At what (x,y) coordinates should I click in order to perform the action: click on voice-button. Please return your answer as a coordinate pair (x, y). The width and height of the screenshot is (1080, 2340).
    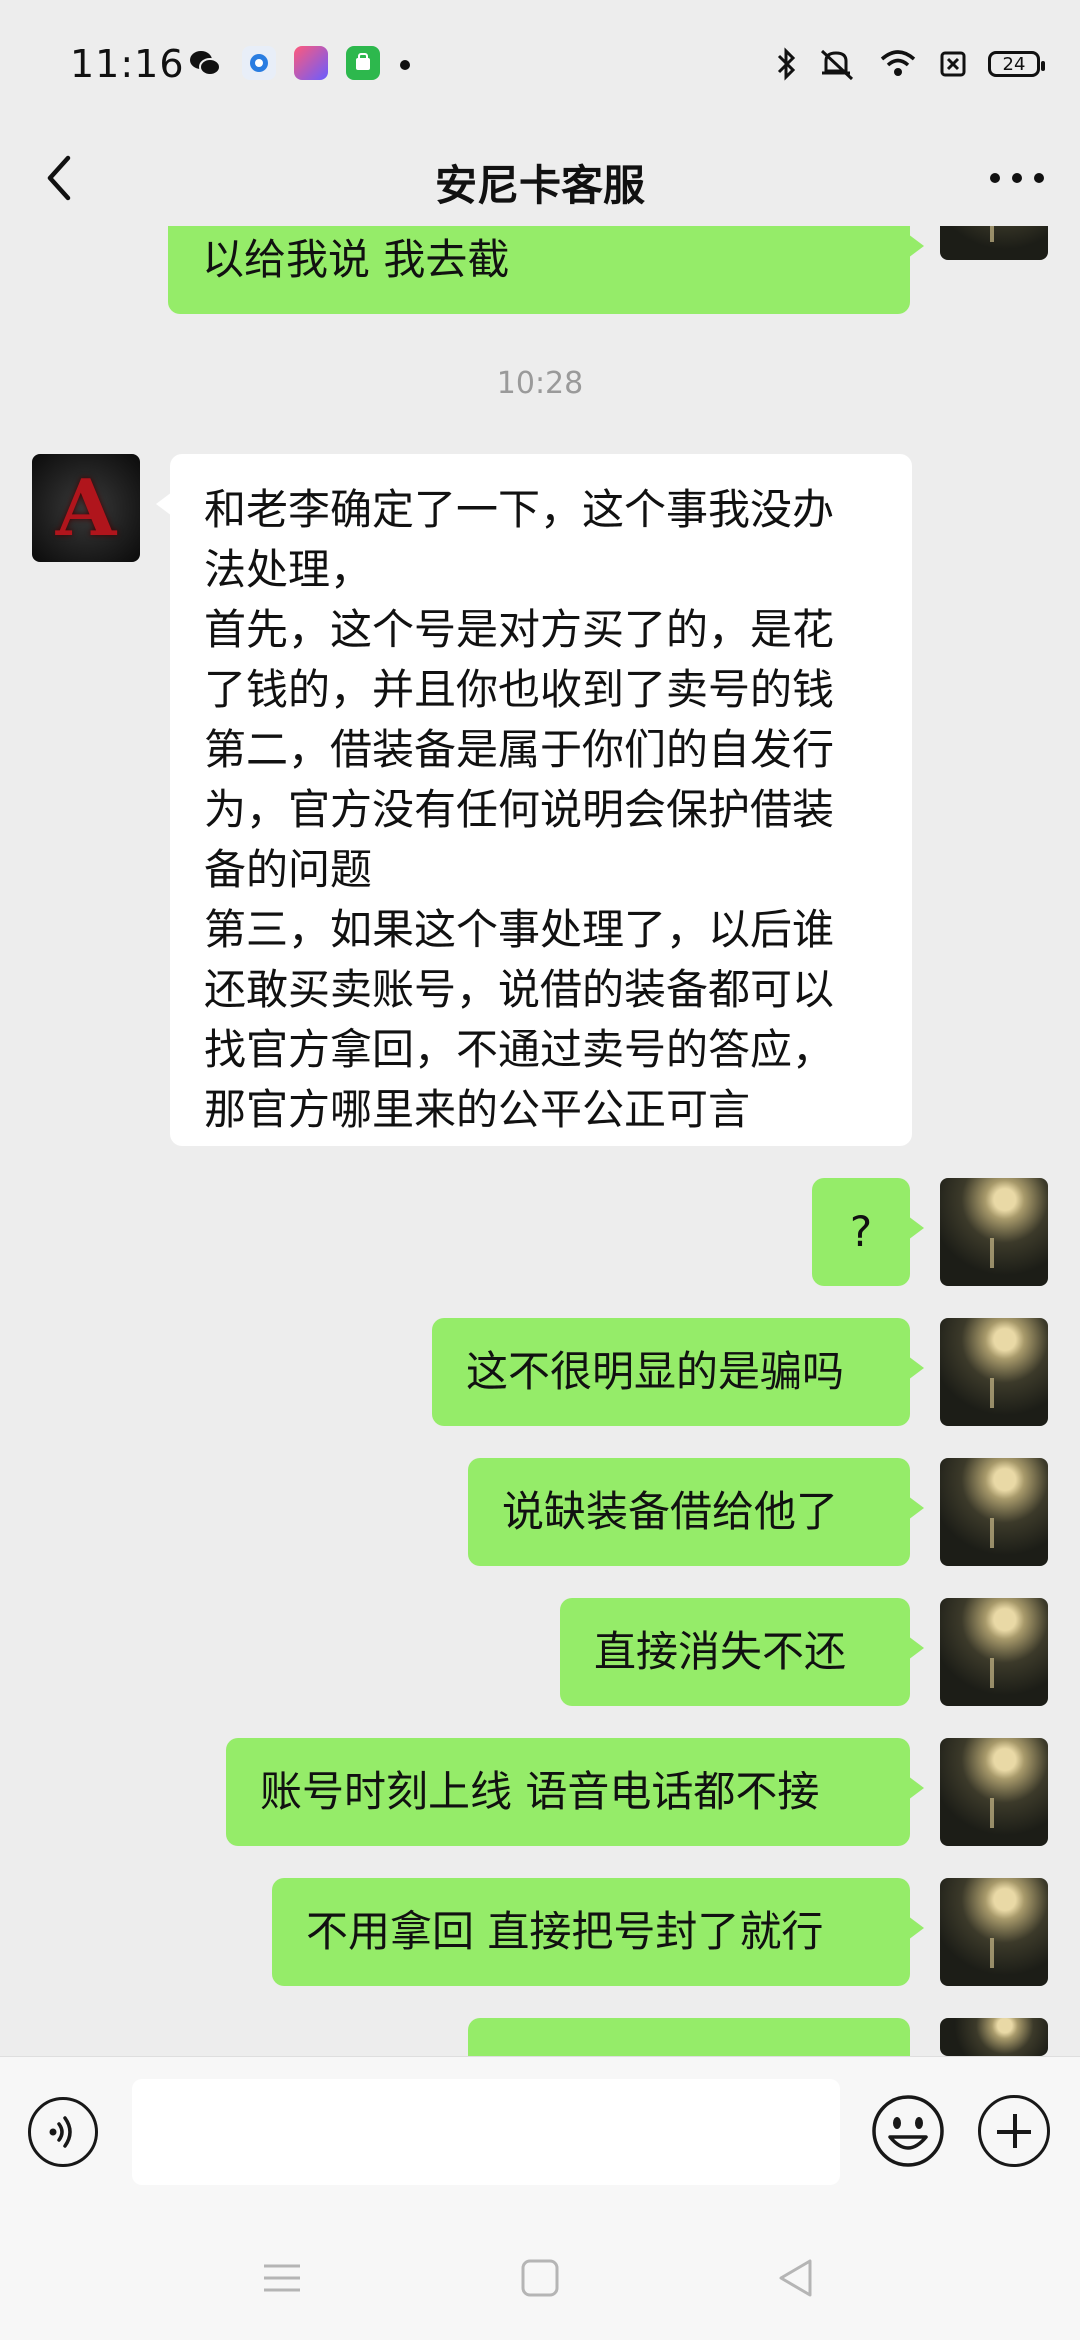
    Looking at the image, I should click on (63, 2132).